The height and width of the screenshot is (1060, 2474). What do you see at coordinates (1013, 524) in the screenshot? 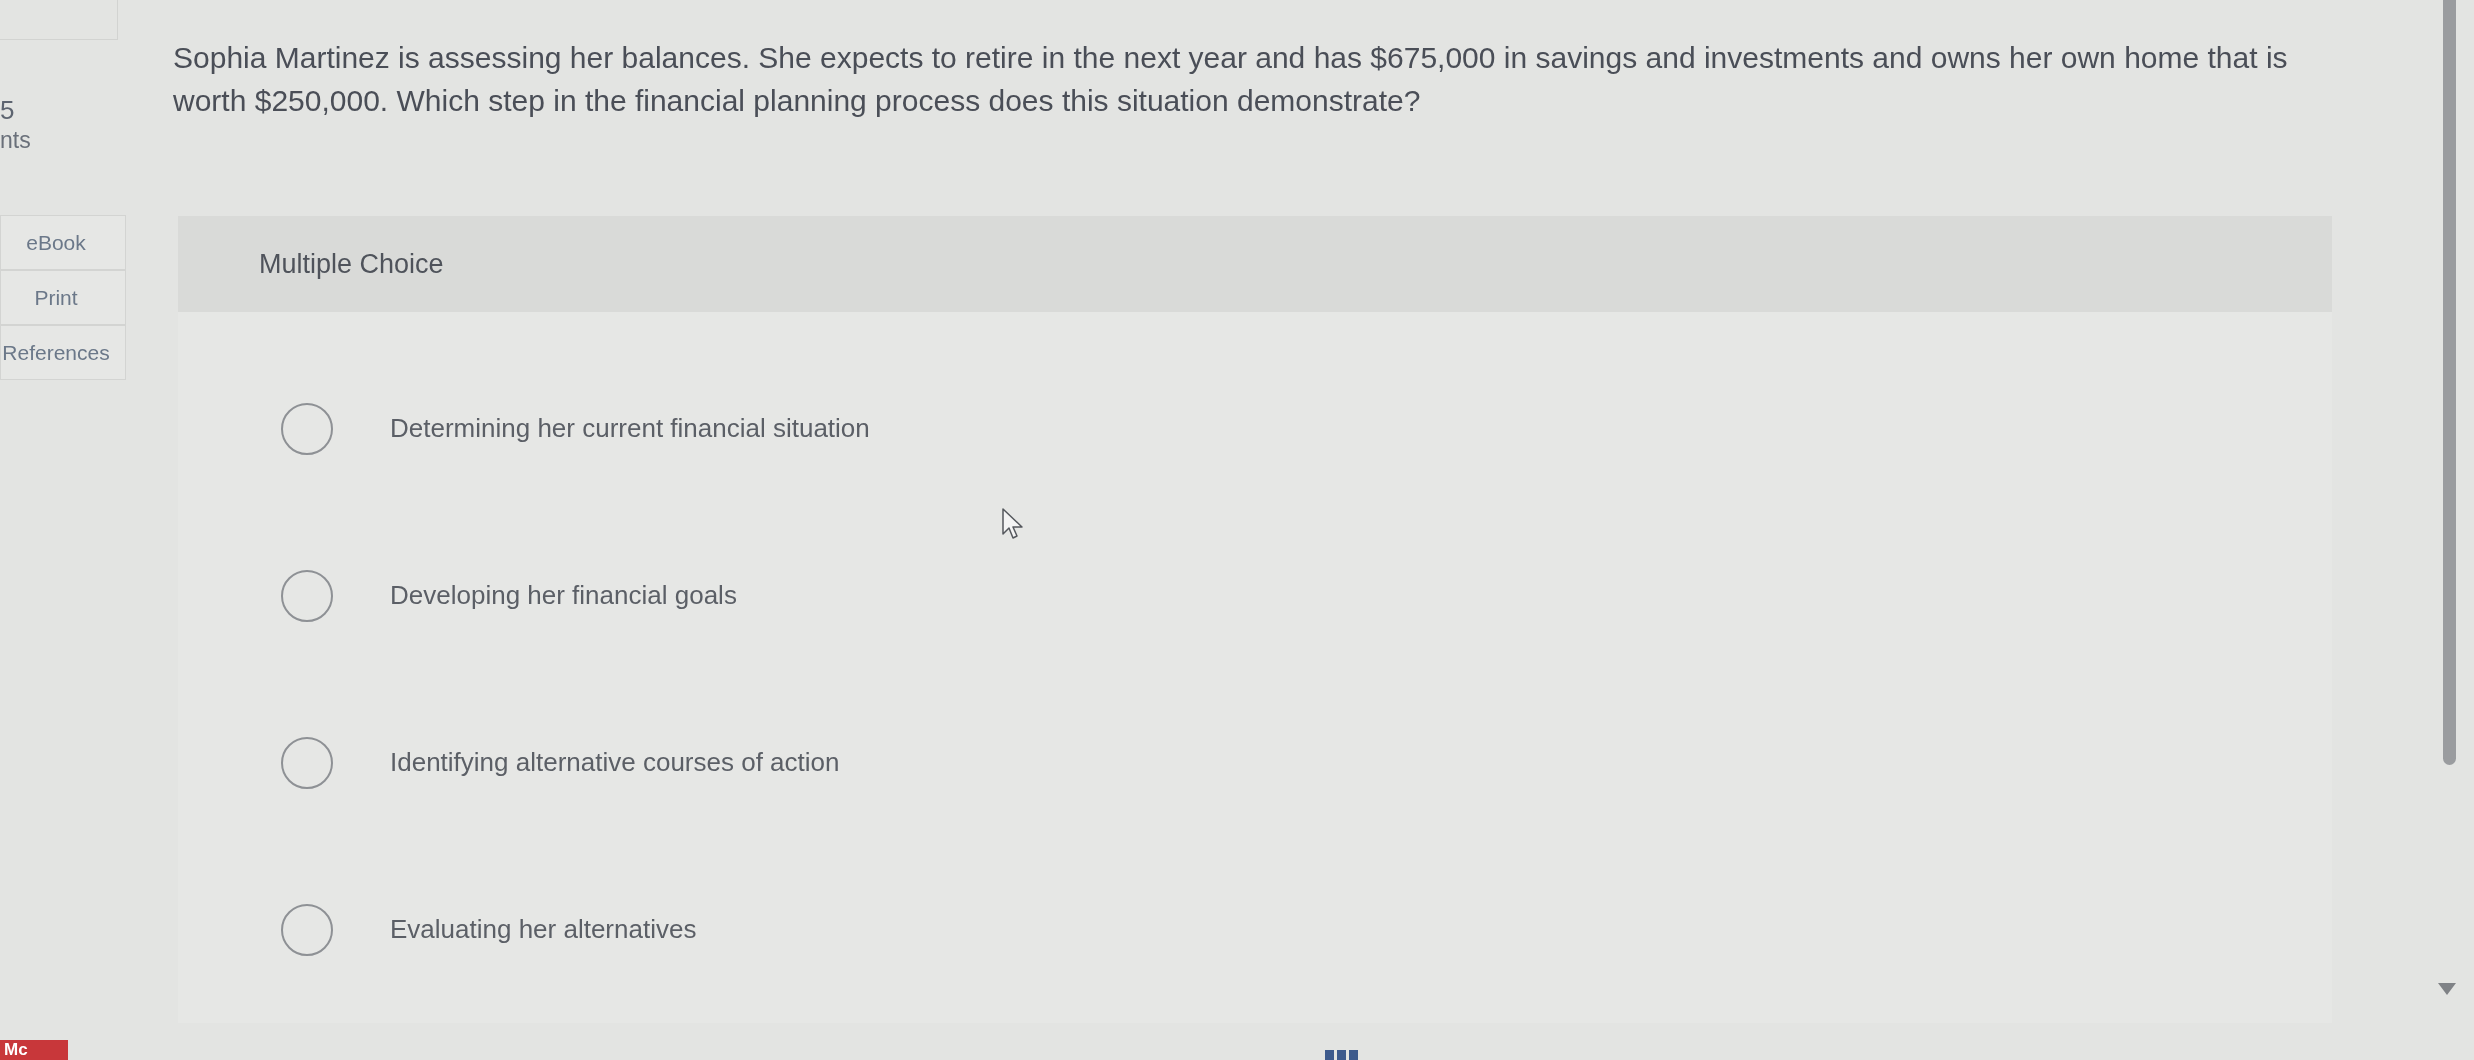
I see `pointer-cursor-icon` at bounding box center [1013, 524].